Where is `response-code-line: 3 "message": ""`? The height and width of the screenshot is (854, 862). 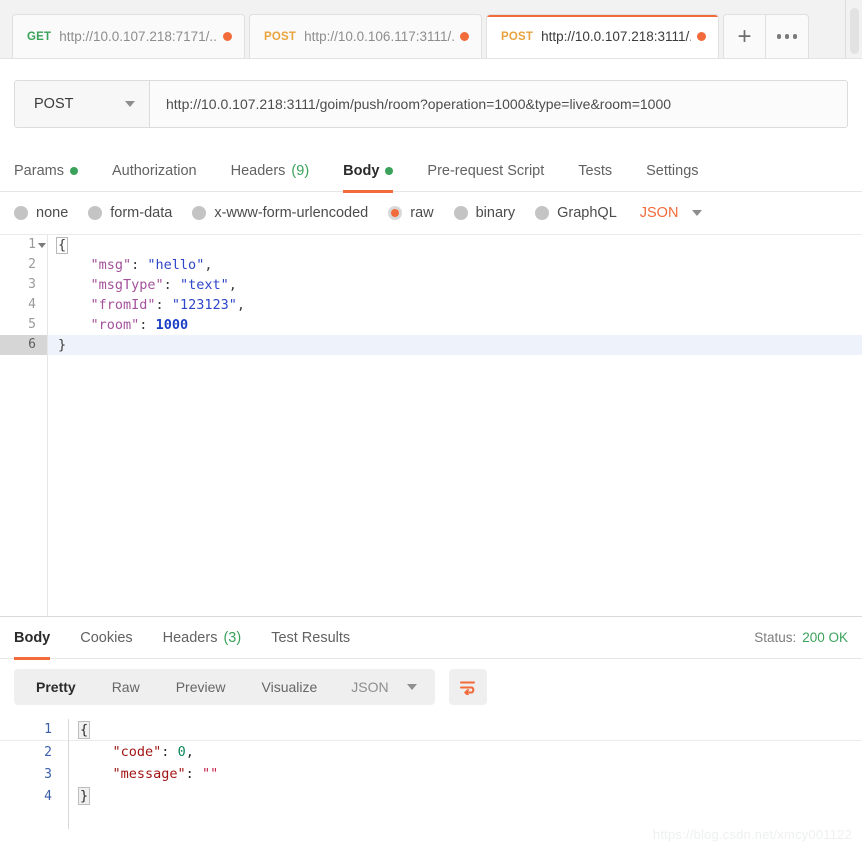 response-code-line: 3 "message": "" is located at coordinates (431, 774).